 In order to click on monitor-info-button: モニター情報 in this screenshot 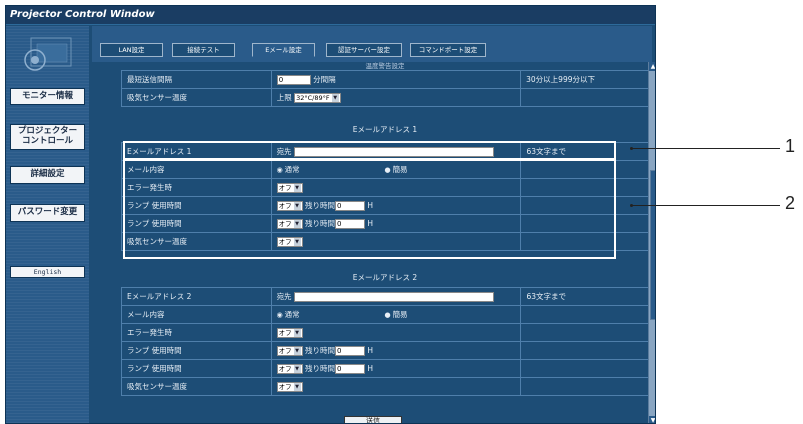, I will do `click(47, 96)`.